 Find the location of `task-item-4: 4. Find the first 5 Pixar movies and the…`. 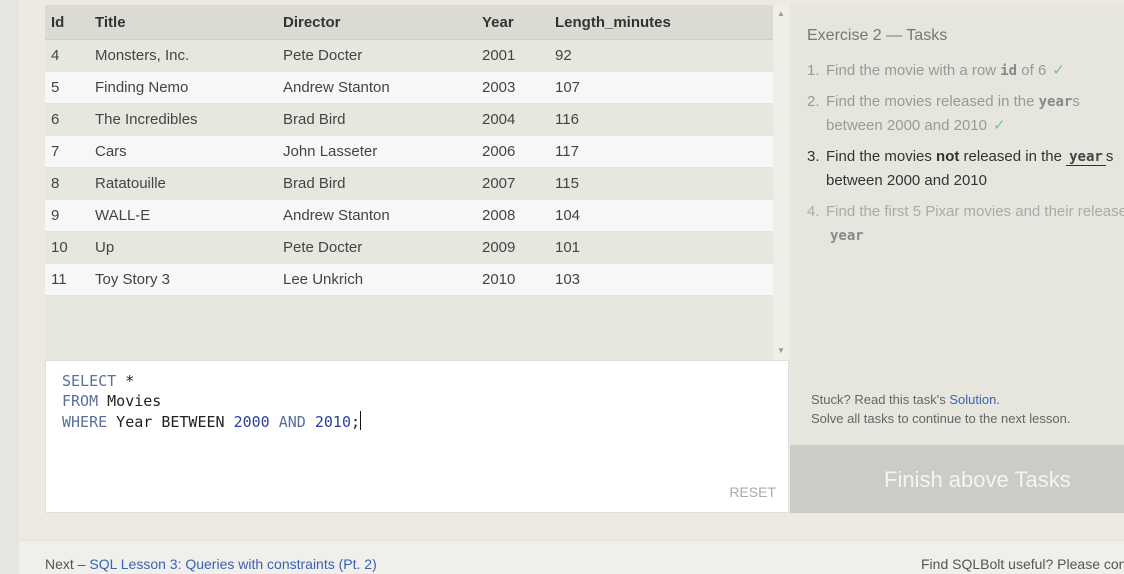

task-item-4: 4. Find the first 5 Pixar movies and the… is located at coordinates (965, 224).